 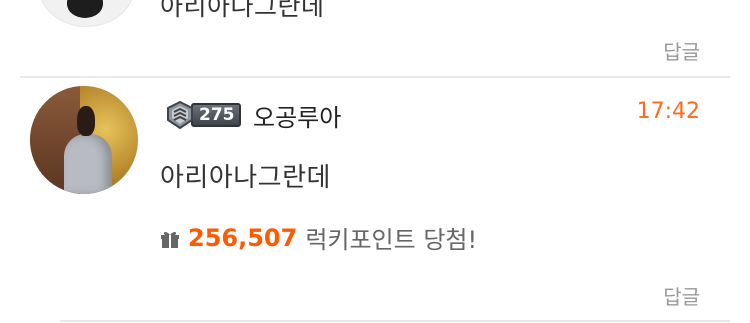 I want to click on user-level-badge: 275, so click(x=203, y=115).